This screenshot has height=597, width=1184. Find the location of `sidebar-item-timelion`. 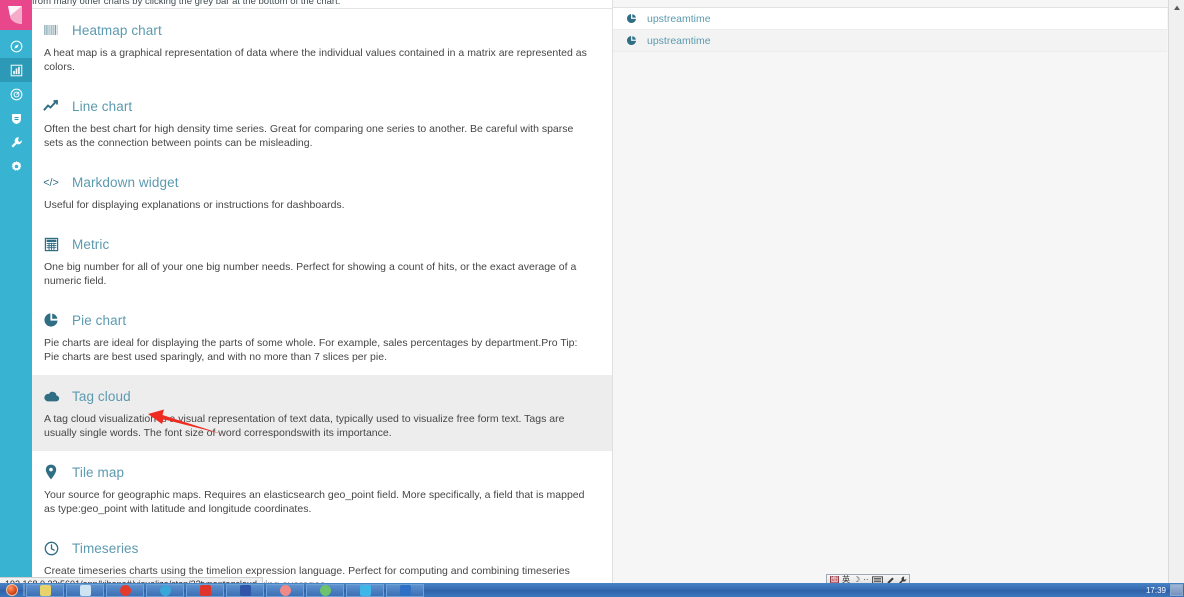

sidebar-item-timelion is located at coordinates (16, 118).